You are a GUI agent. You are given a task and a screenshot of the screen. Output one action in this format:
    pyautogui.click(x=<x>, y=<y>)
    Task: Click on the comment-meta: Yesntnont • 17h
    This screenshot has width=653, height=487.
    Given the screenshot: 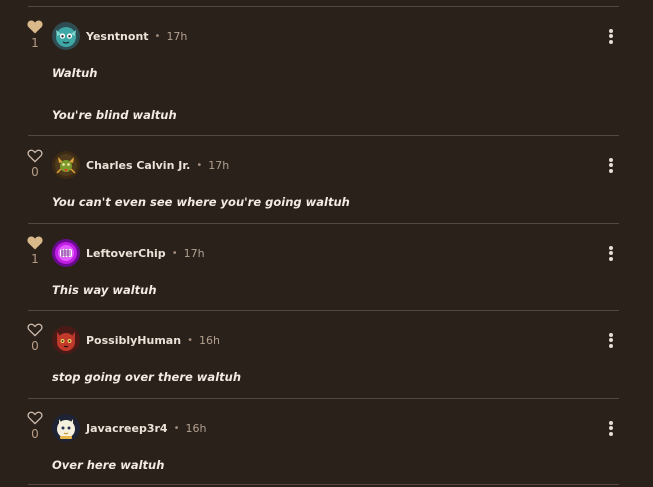 What is the action you would take?
    pyautogui.click(x=136, y=36)
    